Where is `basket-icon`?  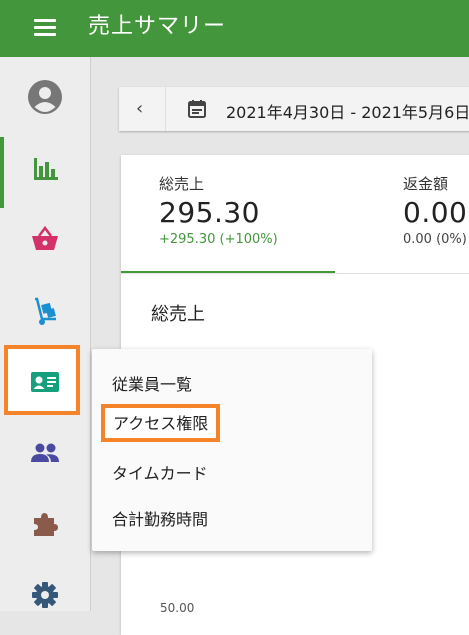
basket-icon is located at coordinates (45, 237).